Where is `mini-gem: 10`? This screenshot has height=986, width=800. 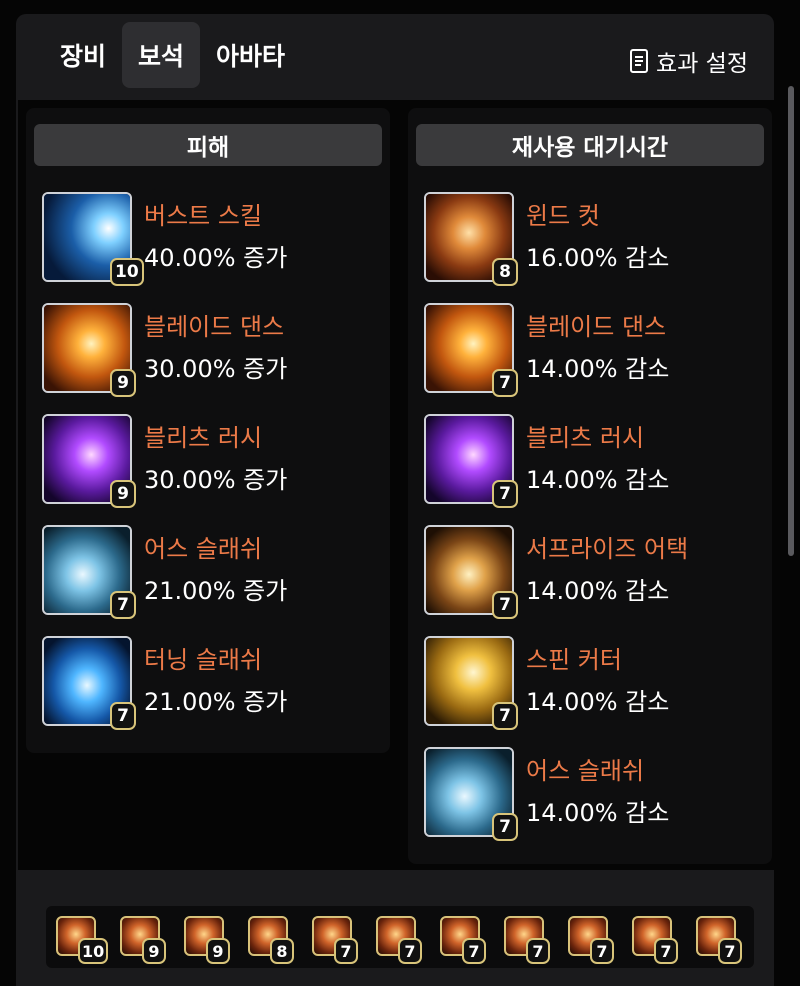
mini-gem: 10 is located at coordinates (79, 938).